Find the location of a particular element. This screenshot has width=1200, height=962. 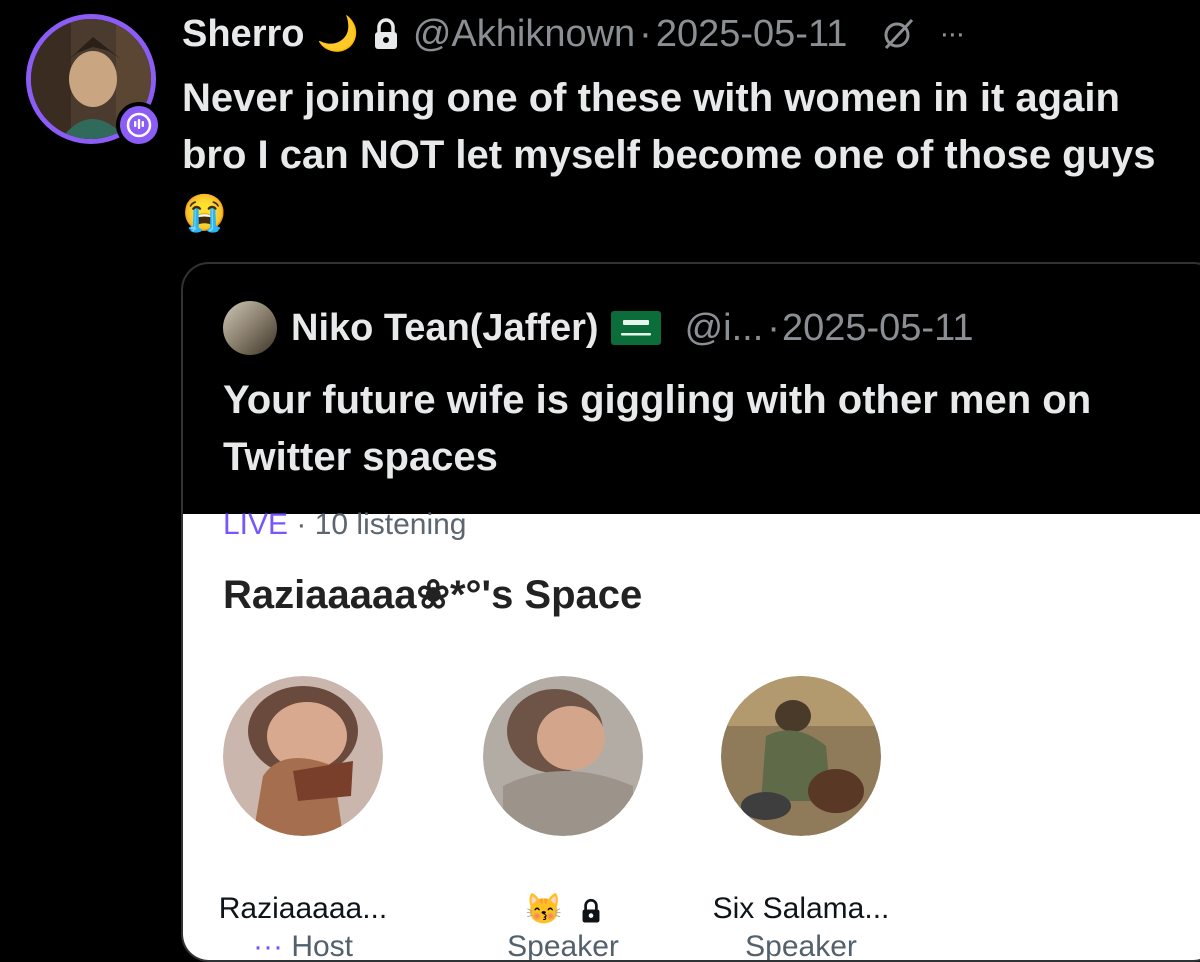

spaces-badge-icon is located at coordinates (139, 125).